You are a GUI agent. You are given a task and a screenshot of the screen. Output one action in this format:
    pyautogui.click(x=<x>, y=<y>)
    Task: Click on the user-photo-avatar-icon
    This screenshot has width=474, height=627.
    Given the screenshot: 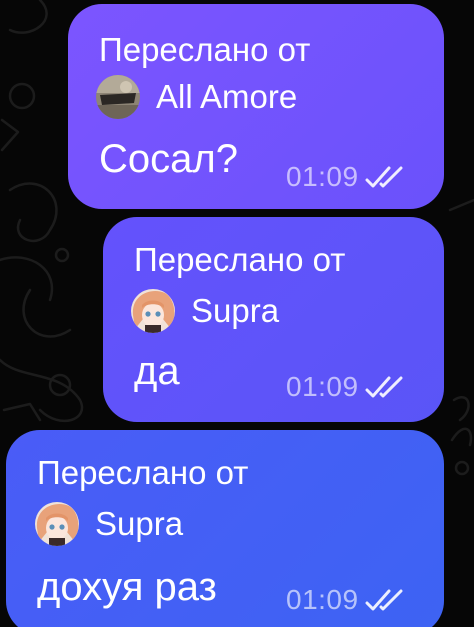 What is the action you would take?
    pyautogui.click(x=118, y=97)
    